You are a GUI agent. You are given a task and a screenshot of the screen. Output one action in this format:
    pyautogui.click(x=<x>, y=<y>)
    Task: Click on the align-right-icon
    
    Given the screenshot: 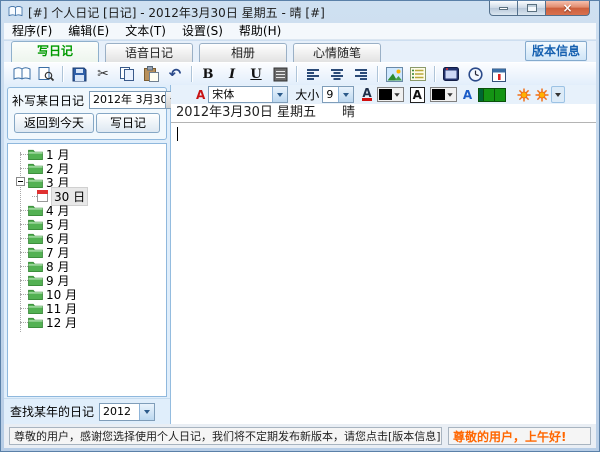 What is the action you would take?
    pyautogui.click(x=361, y=74)
    